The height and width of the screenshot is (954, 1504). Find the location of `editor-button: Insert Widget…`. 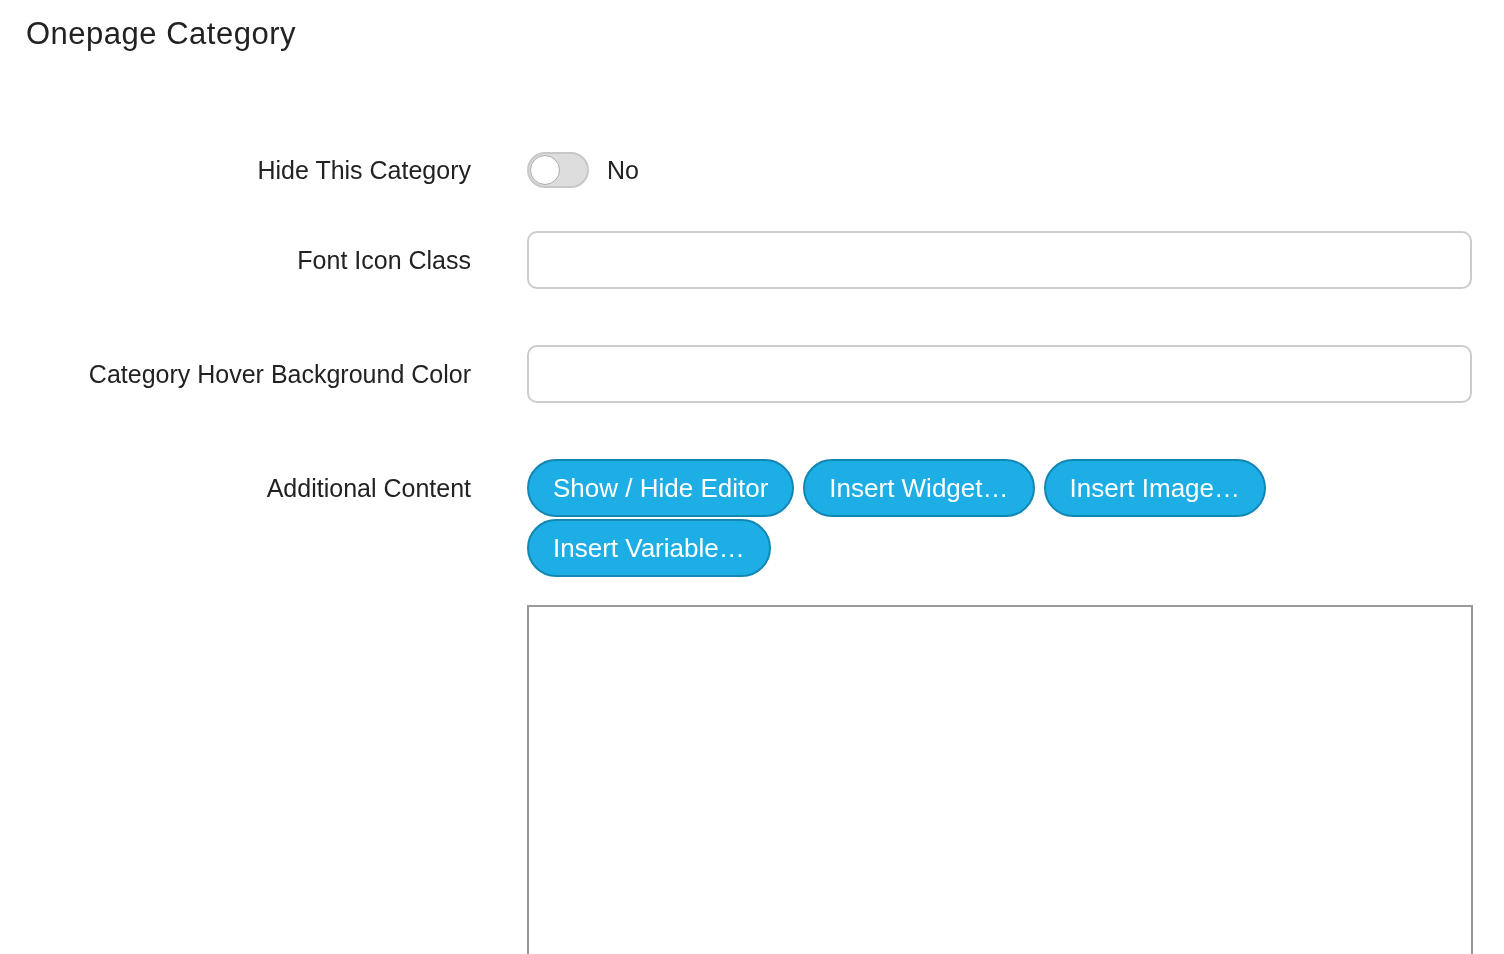

editor-button: Insert Widget… is located at coordinates (919, 488).